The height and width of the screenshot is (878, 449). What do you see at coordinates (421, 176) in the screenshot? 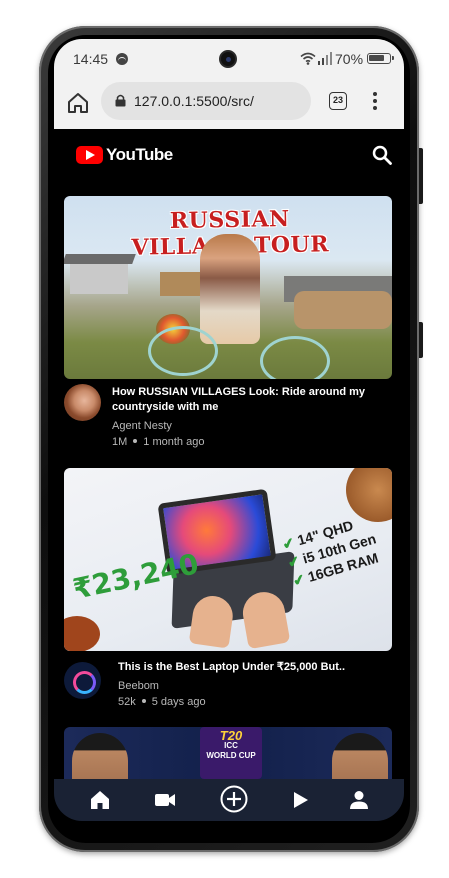
I see `volume-button` at bounding box center [421, 176].